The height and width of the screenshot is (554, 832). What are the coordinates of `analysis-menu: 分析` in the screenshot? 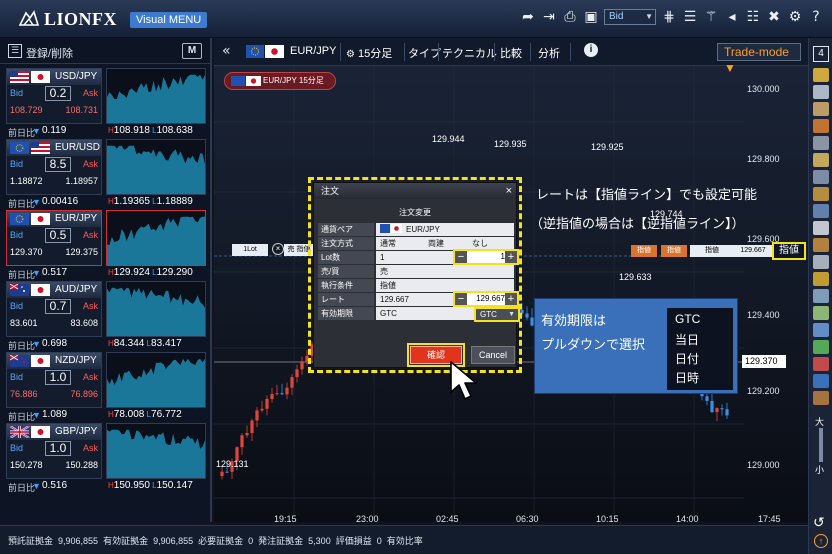 It's located at (549, 53).